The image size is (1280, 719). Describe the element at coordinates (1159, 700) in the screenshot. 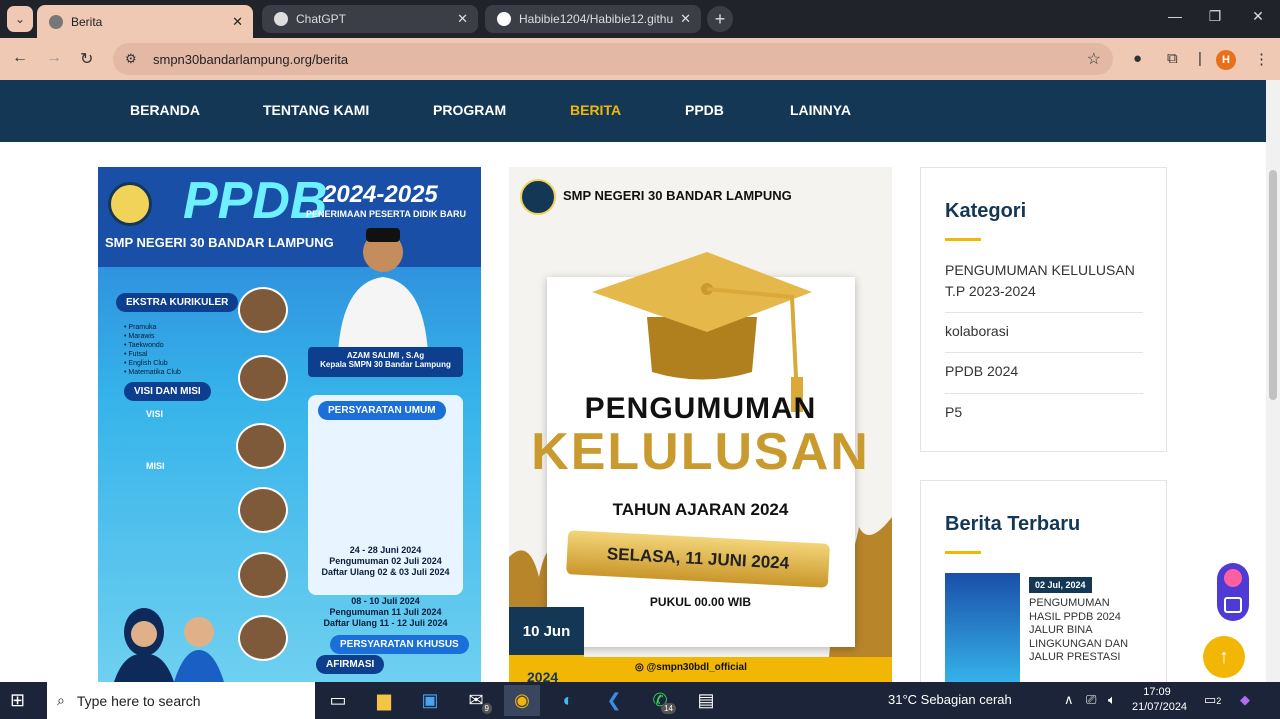

I see `system-clock: 17:09 21/07/2024` at that location.